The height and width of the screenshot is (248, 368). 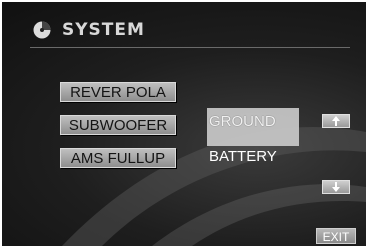 What do you see at coordinates (243, 156) in the screenshot?
I see `option-battery: BATTERY` at bounding box center [243, 156].